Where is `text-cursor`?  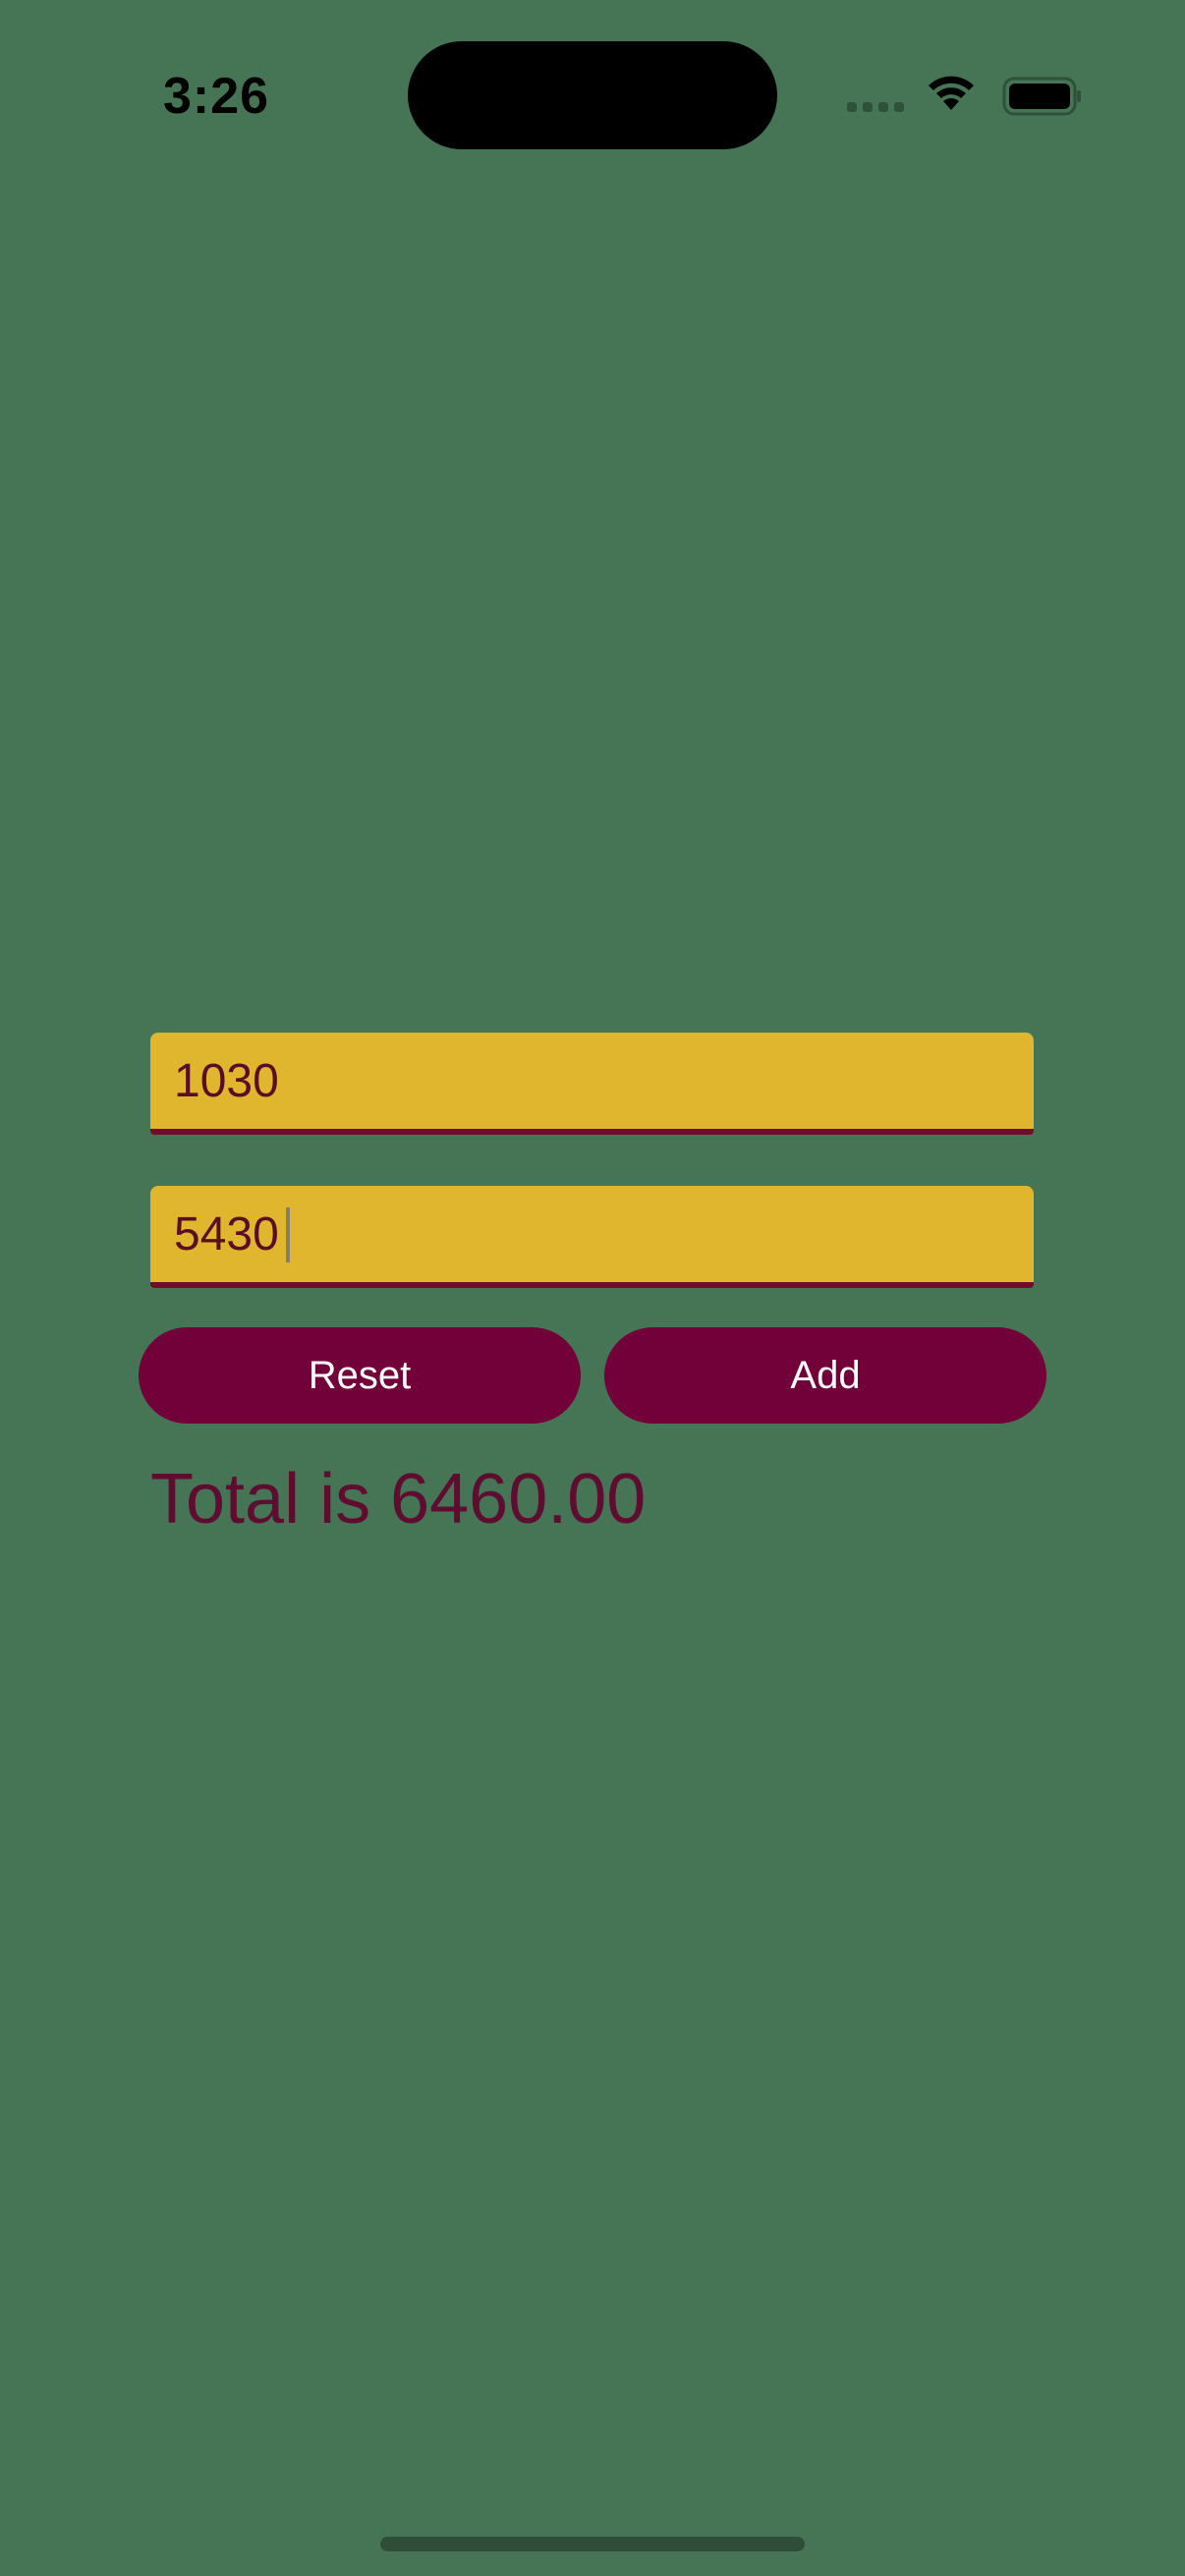
text-cursor is located at coordinates (288, 1234).